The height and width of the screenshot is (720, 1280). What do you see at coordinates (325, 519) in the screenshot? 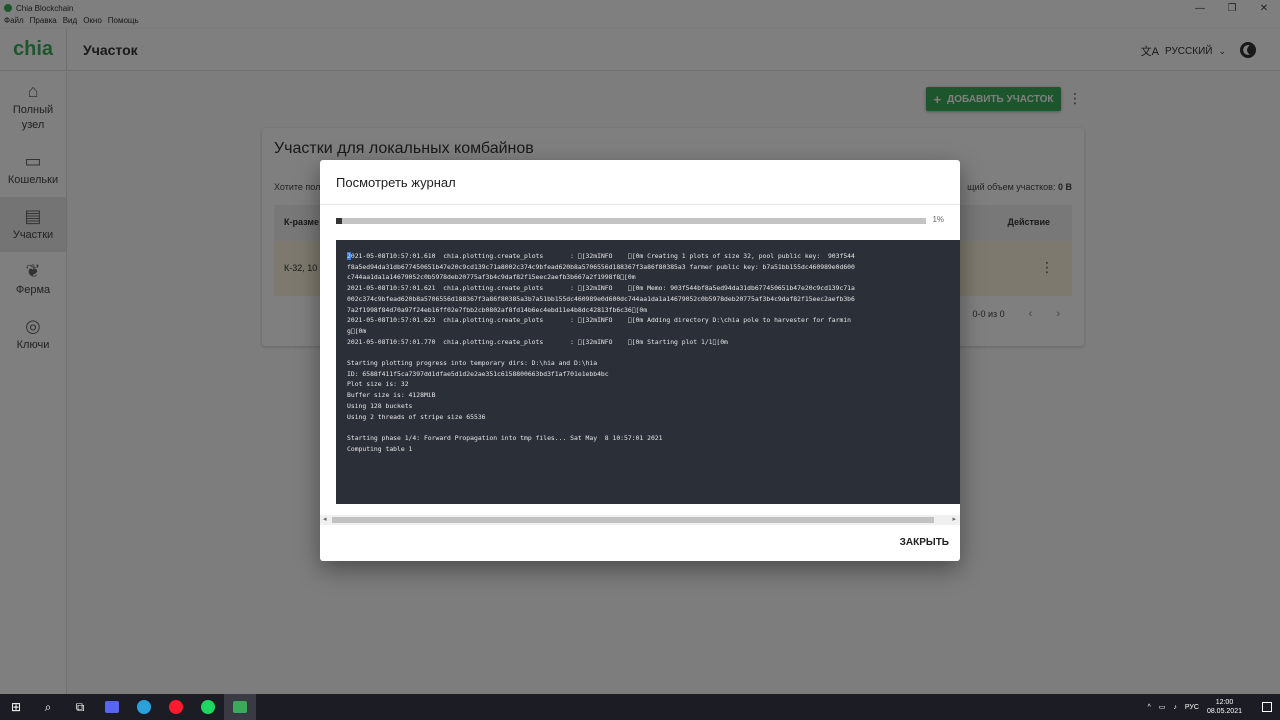
I see `scroll-left-icon: ◂` at bounding box center [325, 519].